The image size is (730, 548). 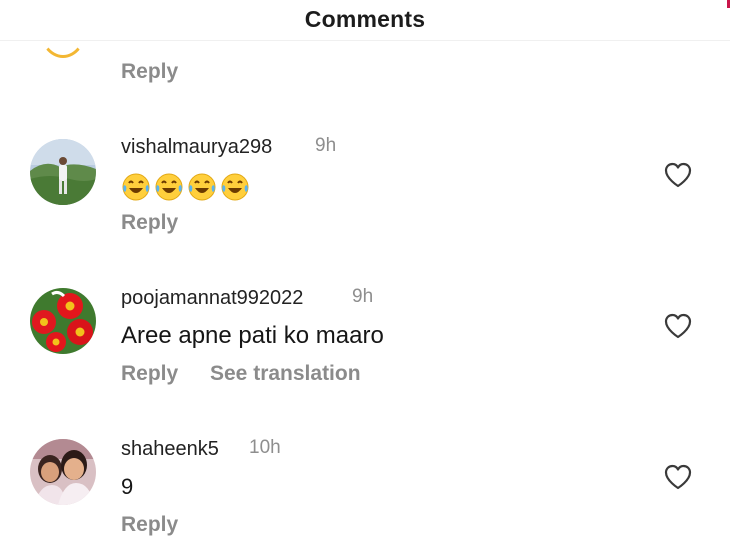 I want to click on comment-text: 😂😂😂😂, so click(x=187, y=189).